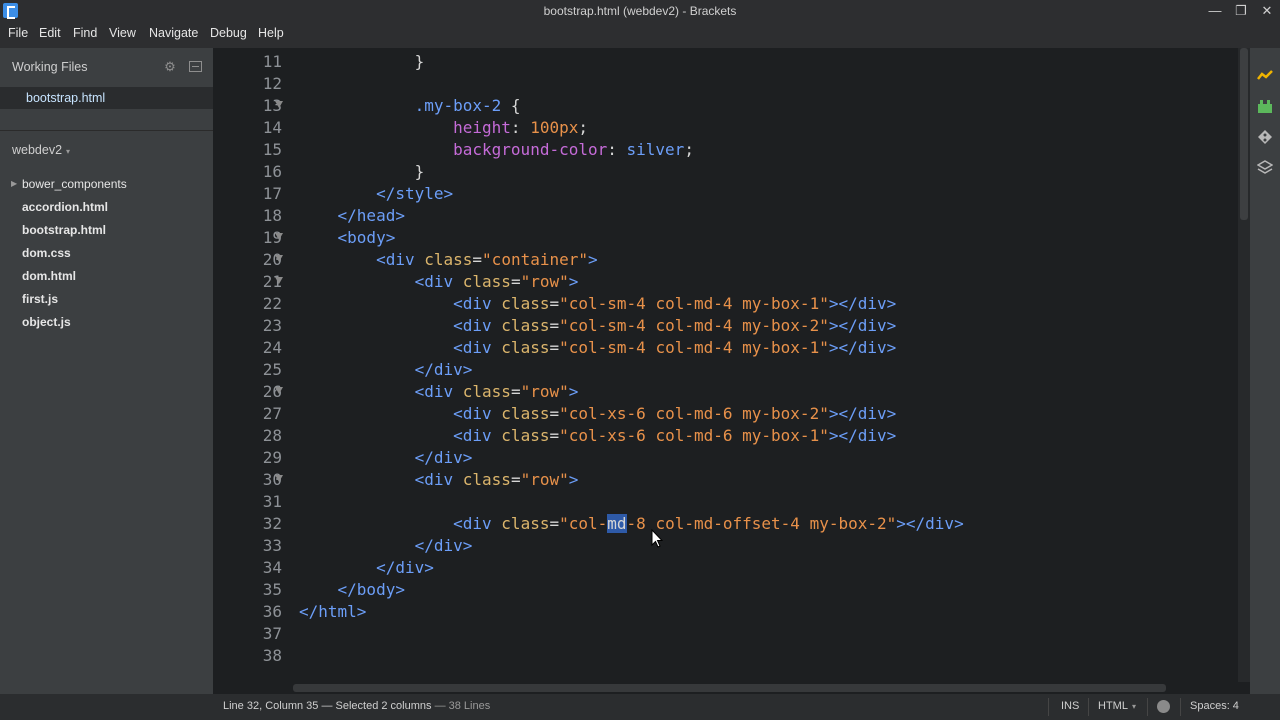  I want to click on tree-file: bootstrap.html, so click(64, 230).